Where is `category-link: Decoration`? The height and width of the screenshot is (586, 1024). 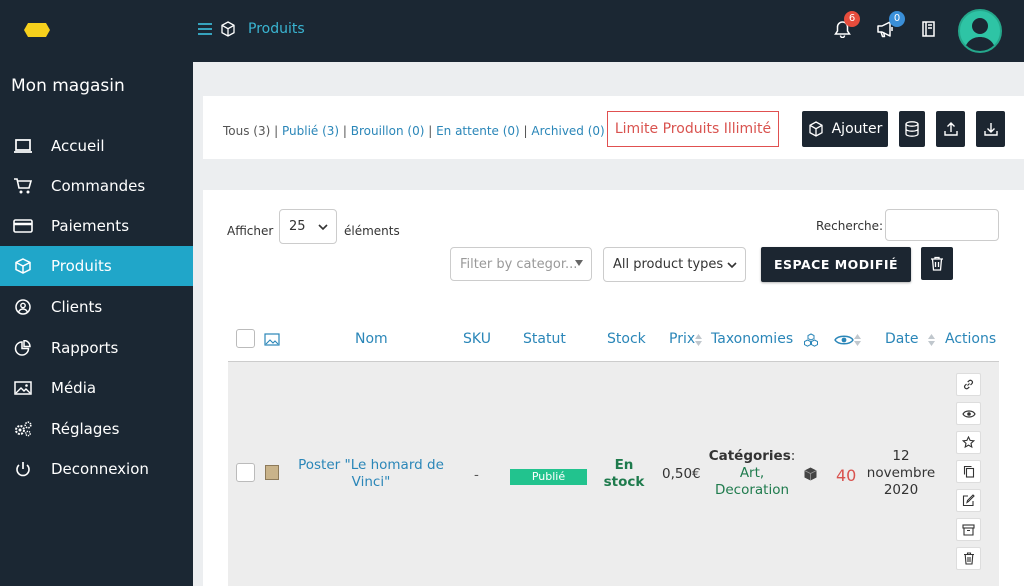
category-link: Decoration is located at coordinates (752, 490).